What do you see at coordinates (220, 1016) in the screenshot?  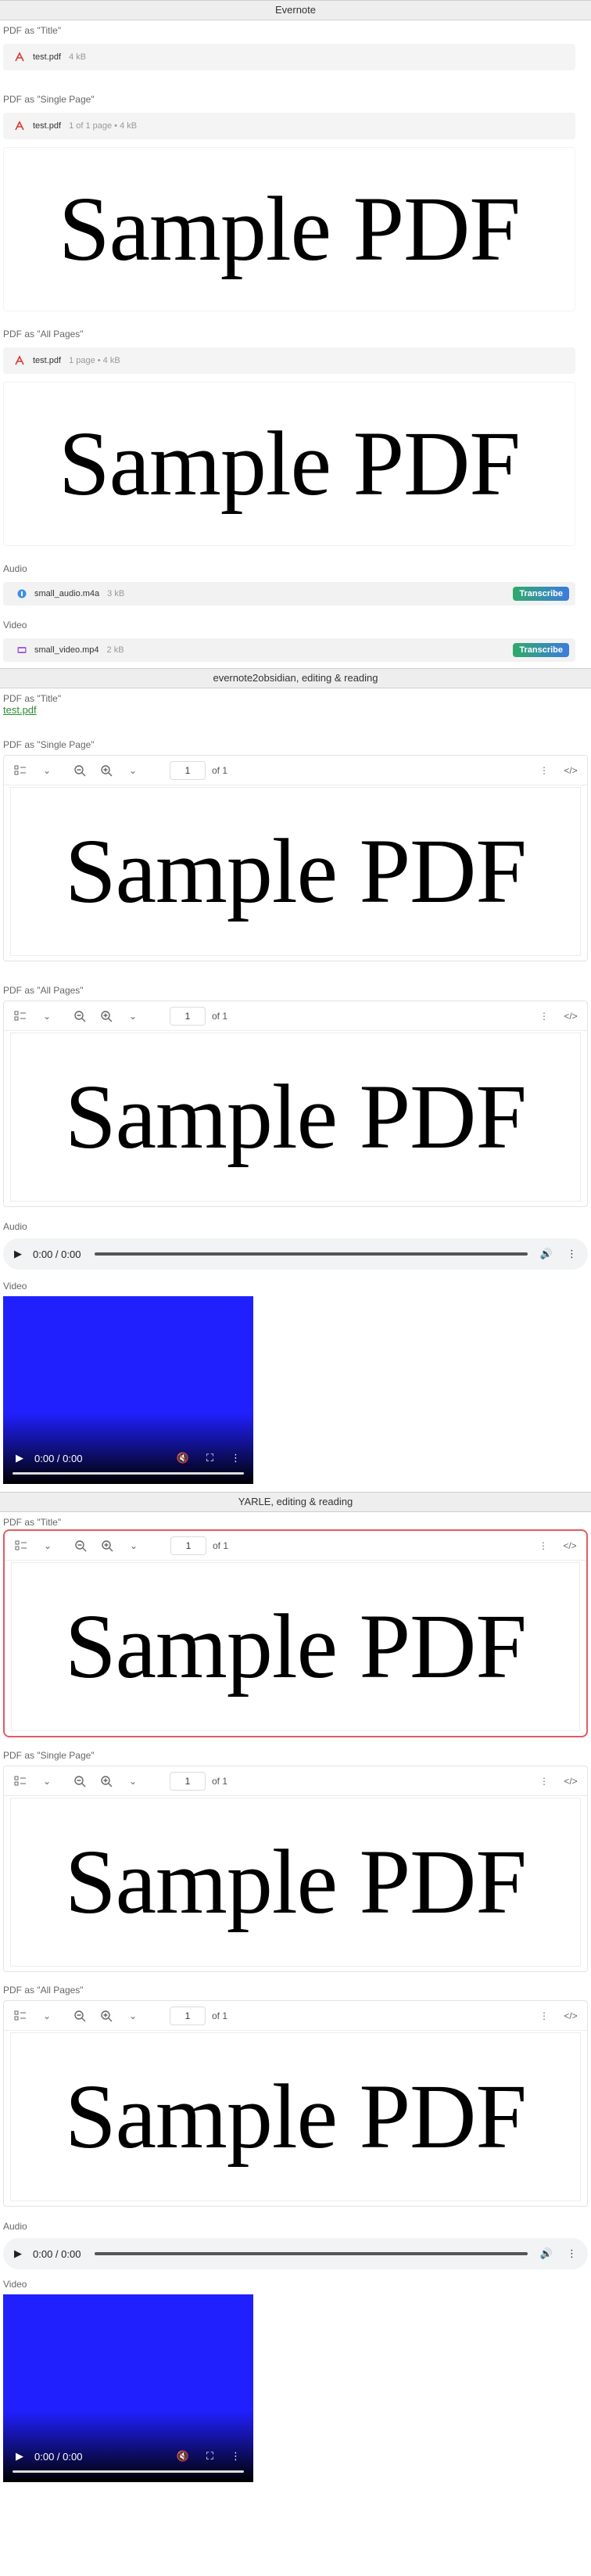 I see `page-count: of 1` at bounding box center [220, 1016].